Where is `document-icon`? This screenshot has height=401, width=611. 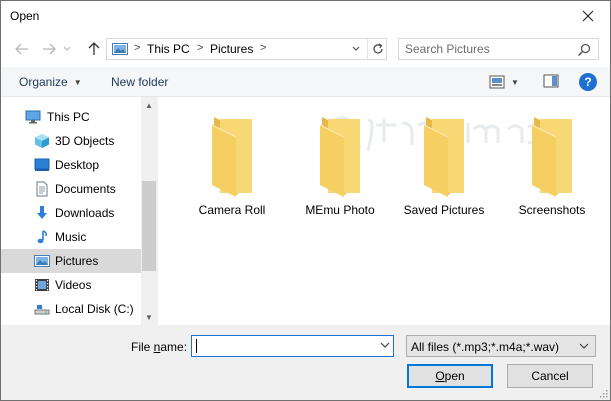
document-icon is located at coordinates (42, 189).